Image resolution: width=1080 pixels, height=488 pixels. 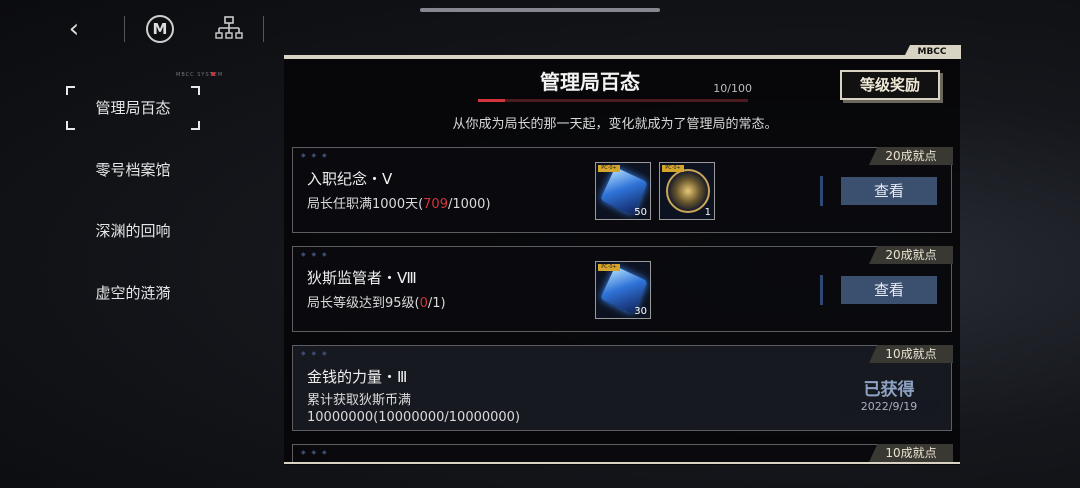 What do you see at coordinates (613, 100) in the screenshot?
I see `progress-bar` at bounding box center [613, 100].